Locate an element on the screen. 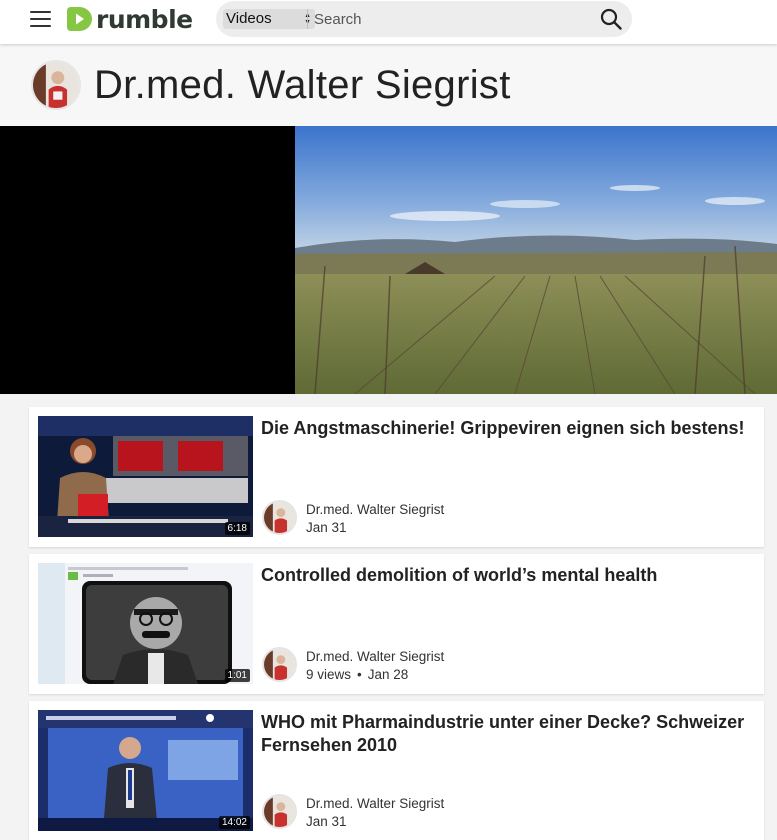 This screenshot has height=840, width=777. video-views: 9 views is located at coordinates (329, 674).